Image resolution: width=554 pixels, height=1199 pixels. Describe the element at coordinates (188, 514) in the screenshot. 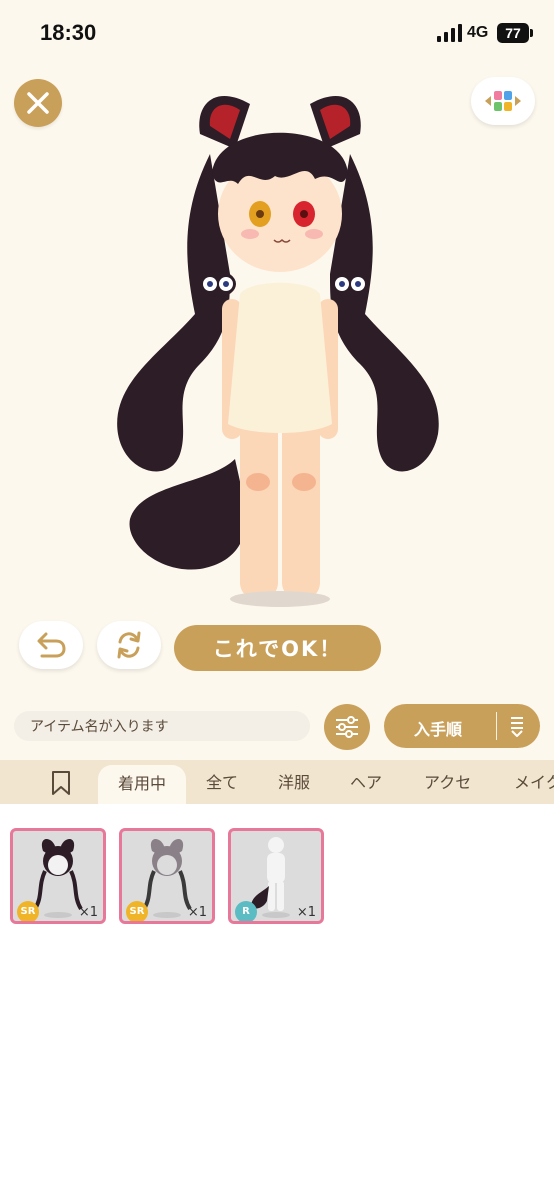

I see `tail` at that location.